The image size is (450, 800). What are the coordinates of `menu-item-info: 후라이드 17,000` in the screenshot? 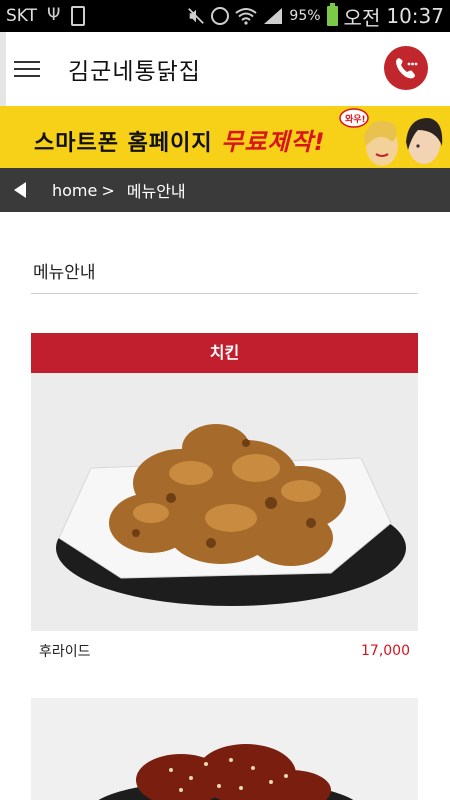 It's located at (224, 651).